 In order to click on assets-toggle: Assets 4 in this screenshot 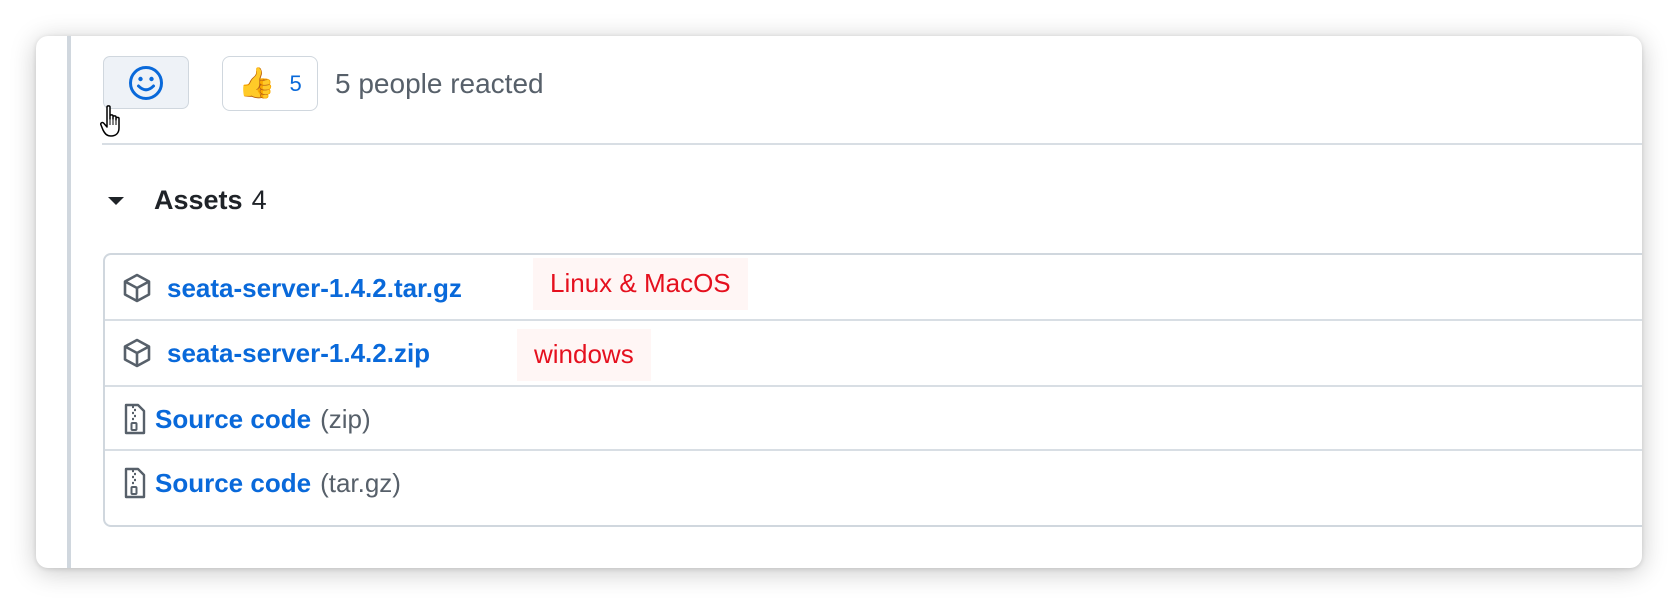, I will do `click(187, 200)`.